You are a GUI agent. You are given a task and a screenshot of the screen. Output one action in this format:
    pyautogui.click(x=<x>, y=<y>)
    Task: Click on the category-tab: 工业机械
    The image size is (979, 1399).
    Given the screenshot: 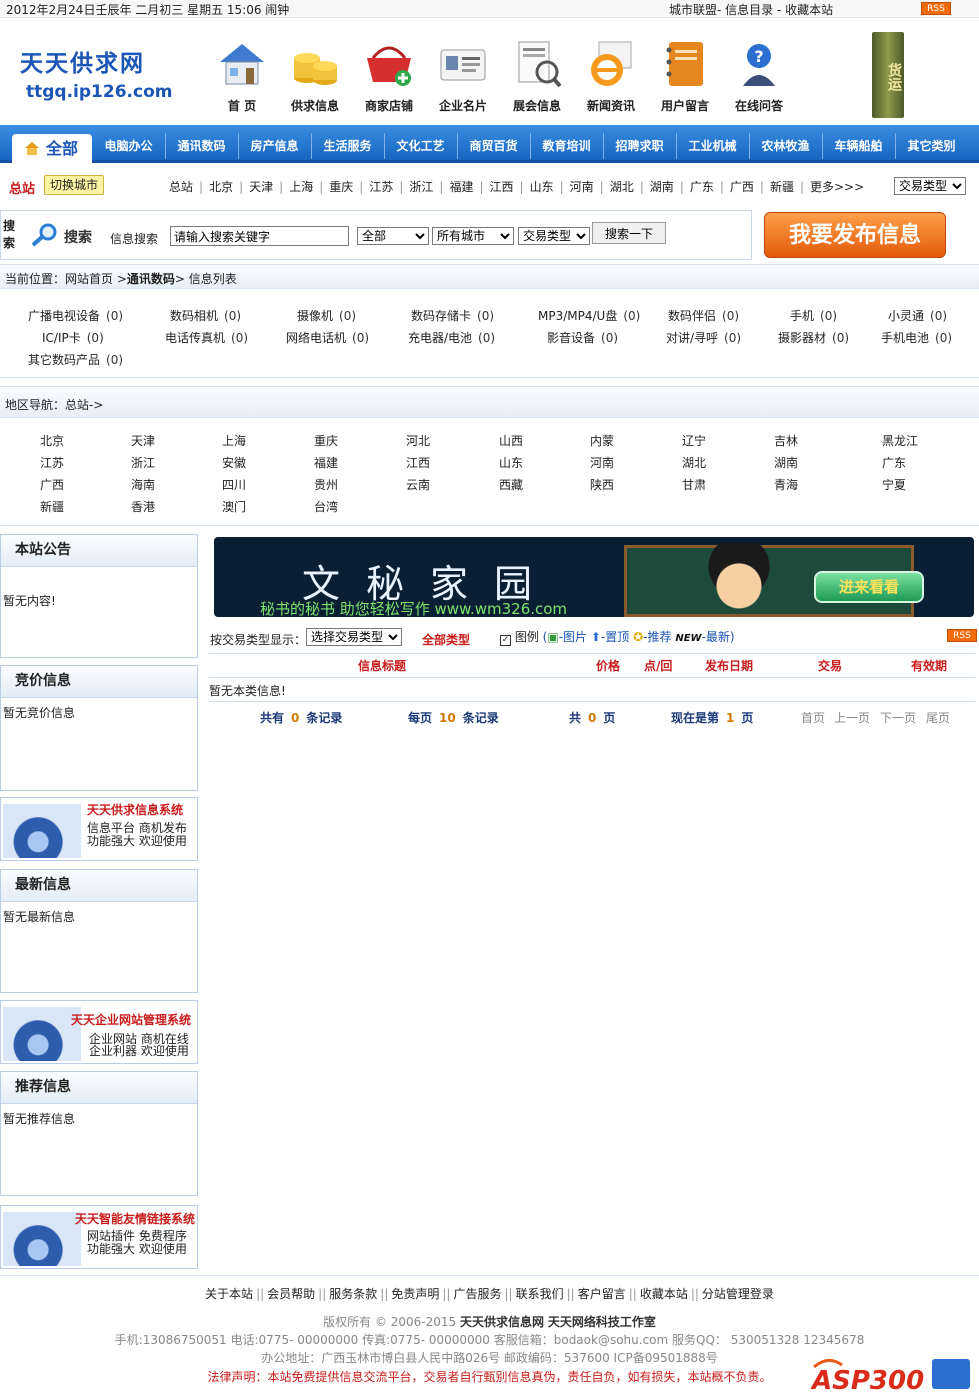 What is the action you would take?
    pyautogui.click(x=712, y=145)
    